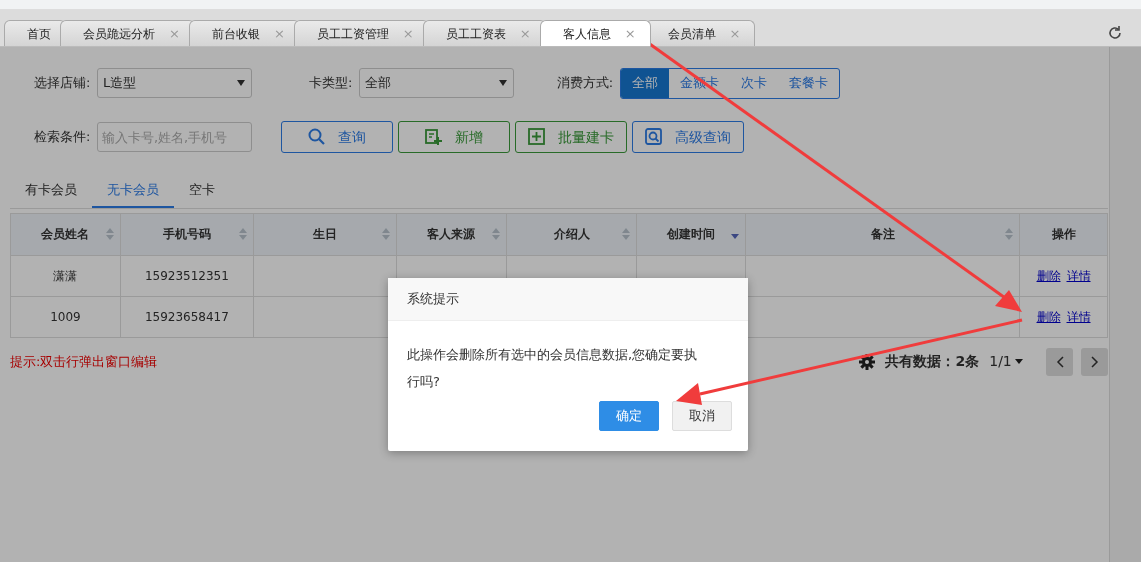 Image resolution: width=1141 pixels, height=562 pixels. I want to click on field-label: 选择店铺:, so click(62, 83).